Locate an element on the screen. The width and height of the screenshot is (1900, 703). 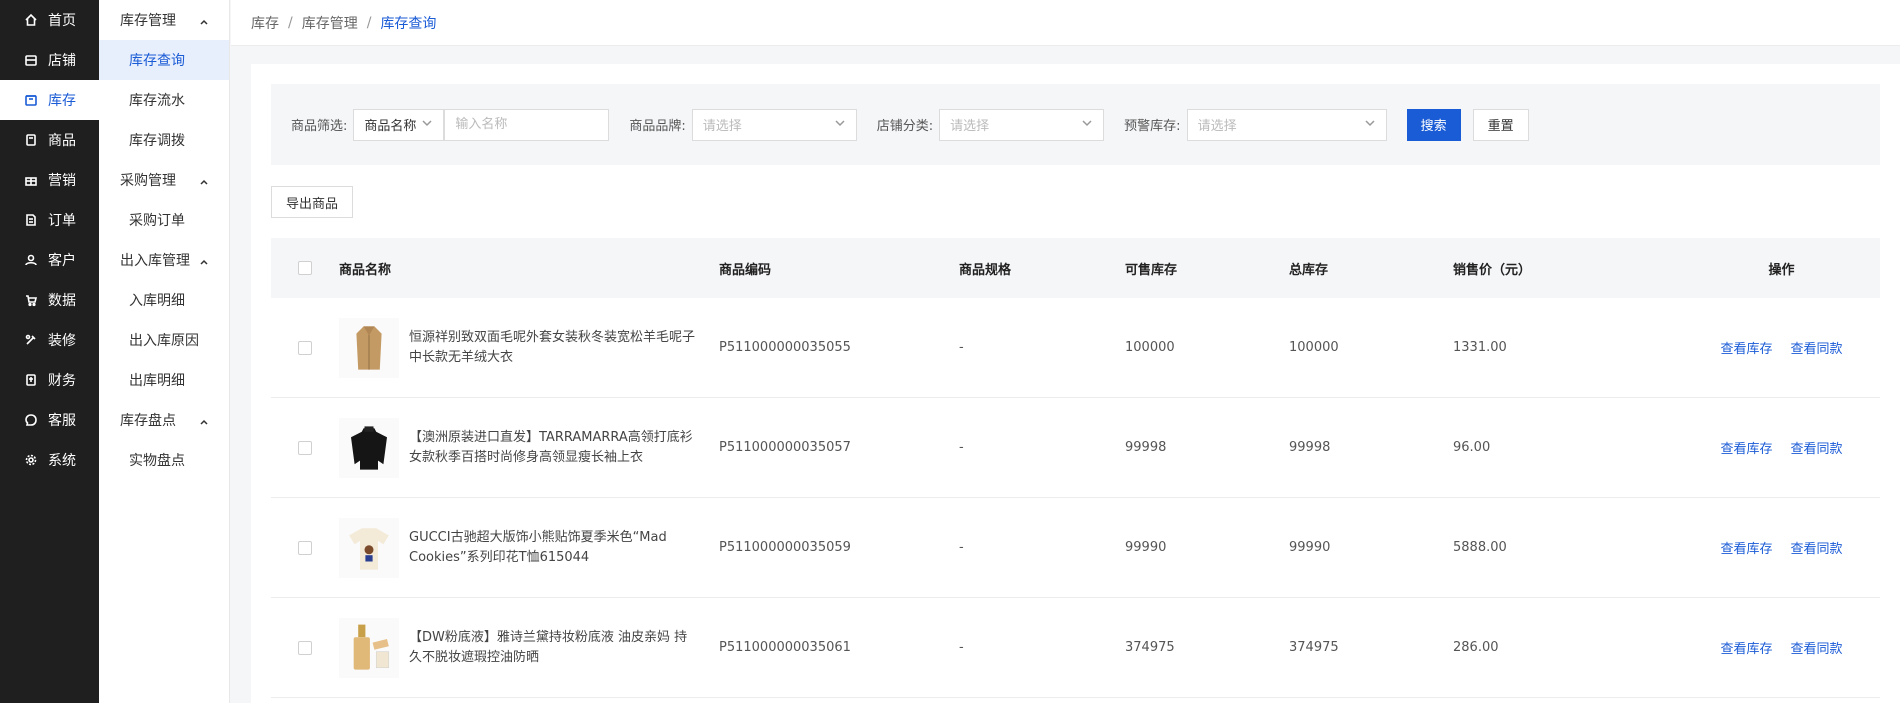
nav-item-8: 装修 is located at coordinates (49, 340).